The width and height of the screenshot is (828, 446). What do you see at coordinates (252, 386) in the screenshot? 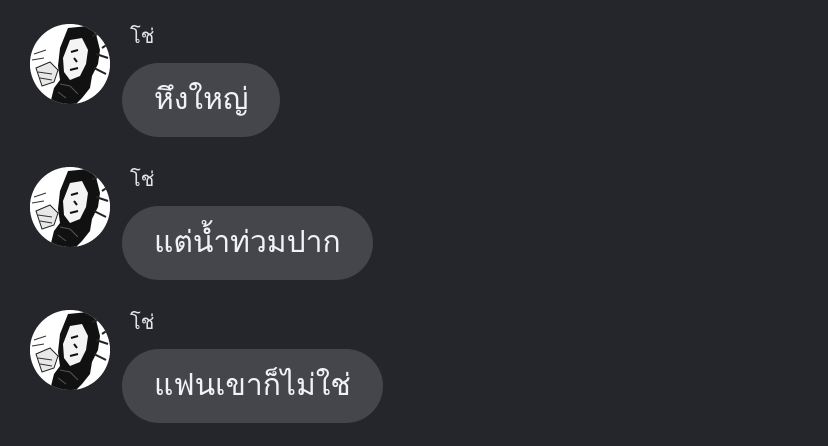
I see `message-bubble: แฟนเขาก็ไม่ใช่` at bounding box center [252, 386].